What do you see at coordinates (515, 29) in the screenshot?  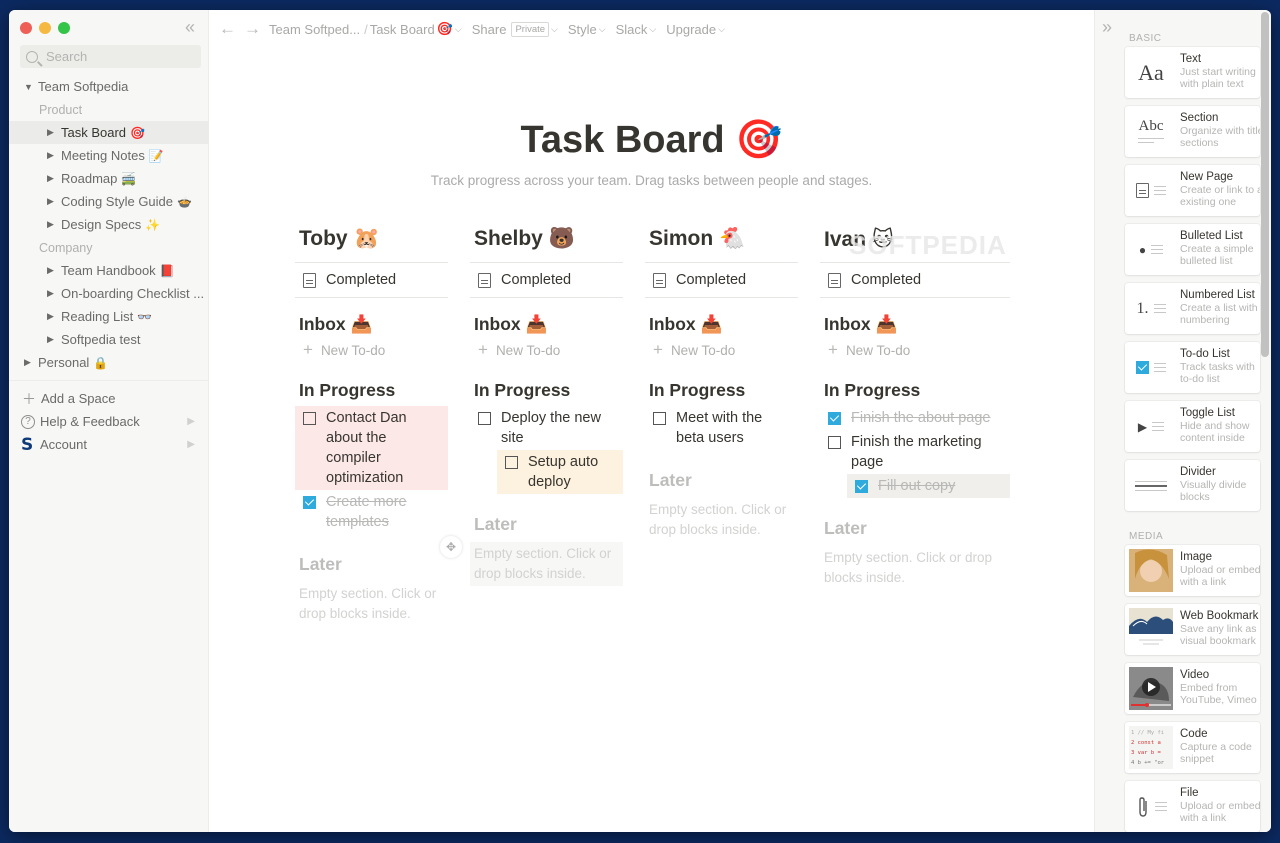 I see `share-menu: Share Private ⌵` at bounding box center [515, 29].